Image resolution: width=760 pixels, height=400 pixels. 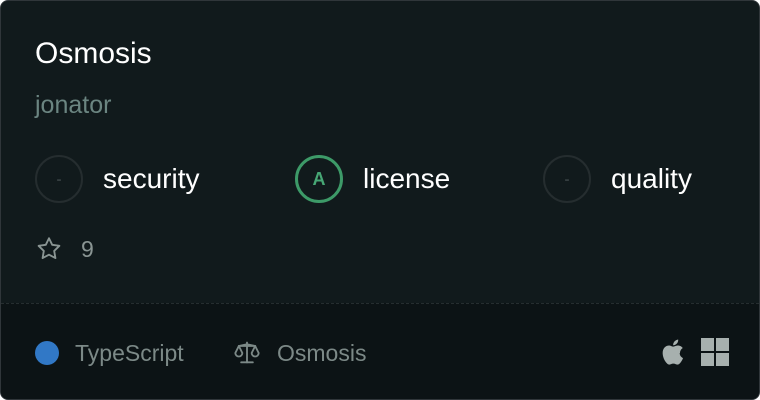 I want to click on scale-icon, so click(x=247, y=353).